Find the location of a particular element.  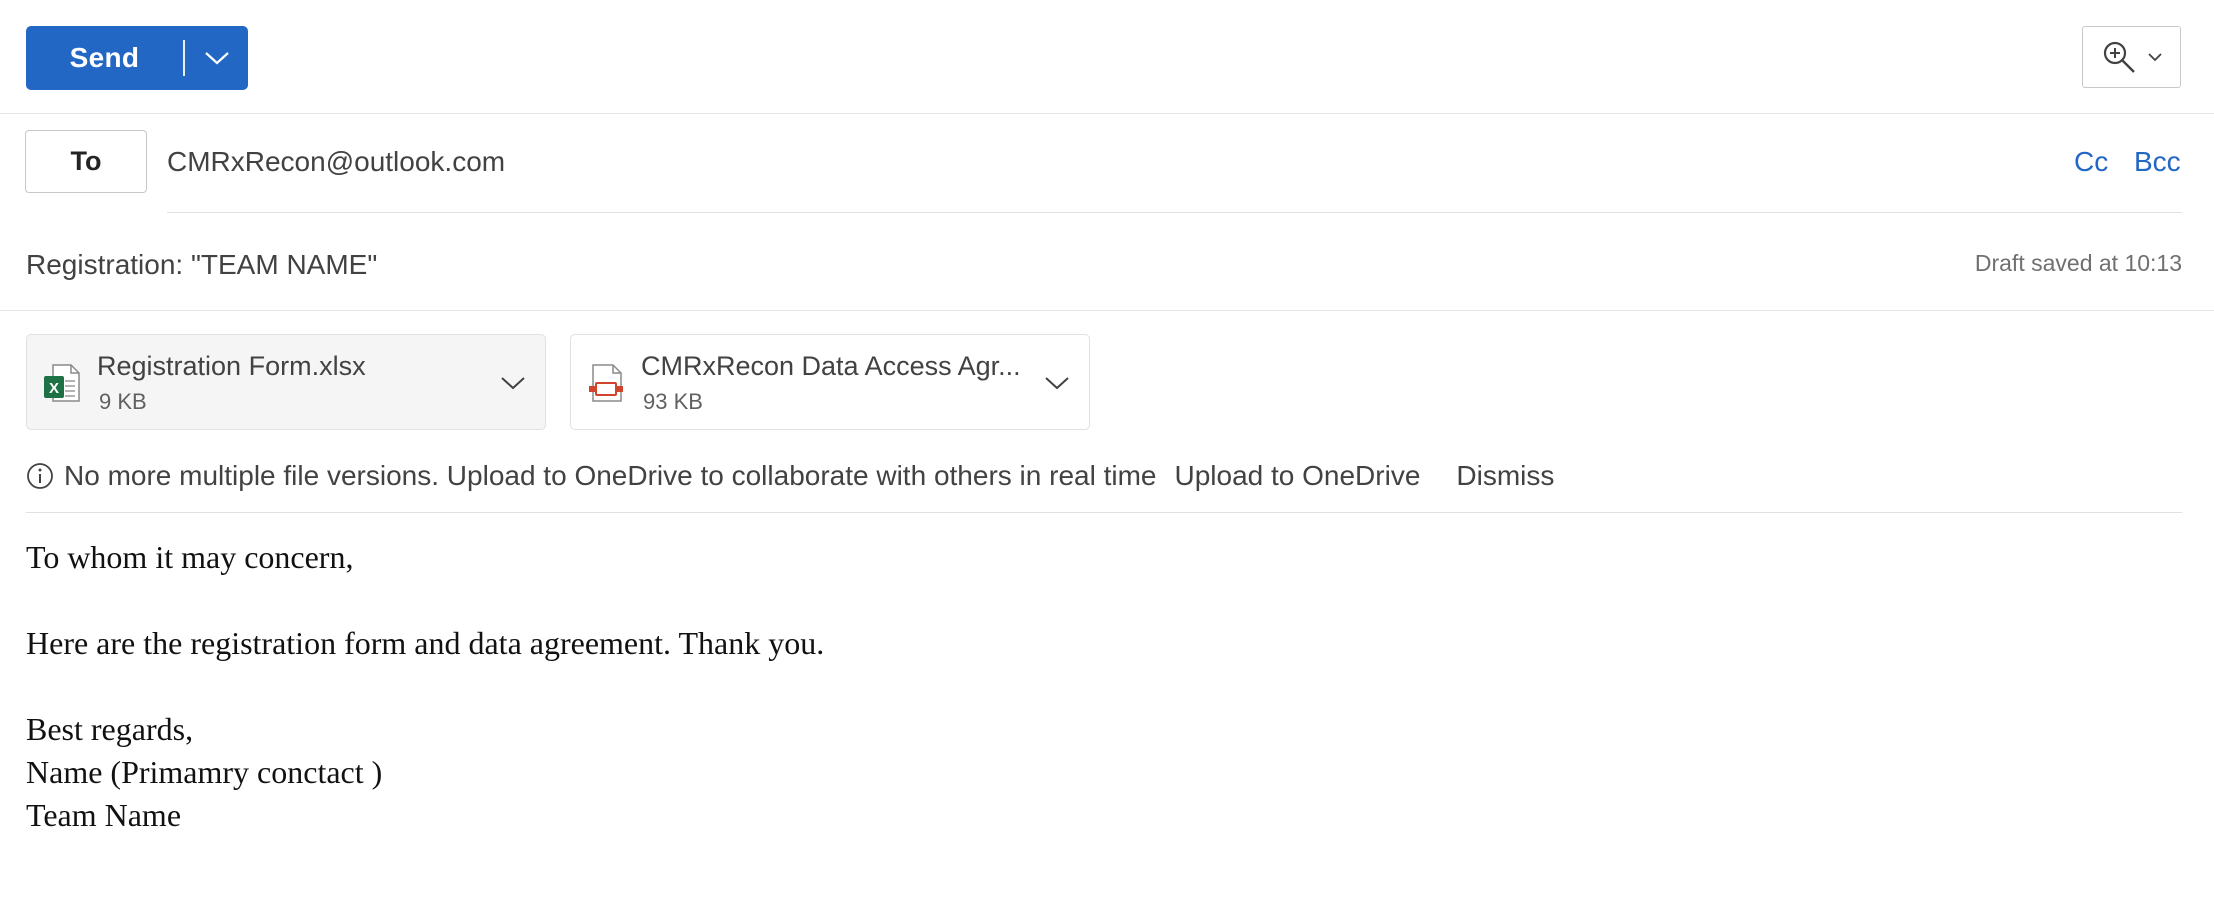

subject-divider is located at coordinates (1107, 310).